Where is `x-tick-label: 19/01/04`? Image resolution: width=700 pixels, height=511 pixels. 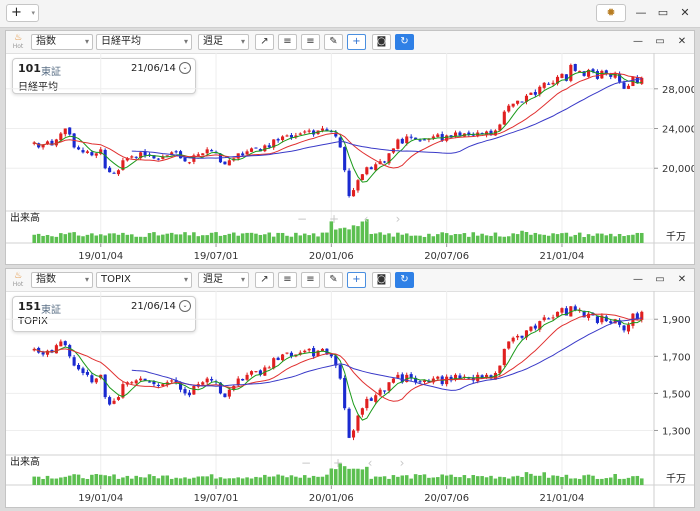
x-tick-label: 19/01/04 is located at coordinates (100, 256).